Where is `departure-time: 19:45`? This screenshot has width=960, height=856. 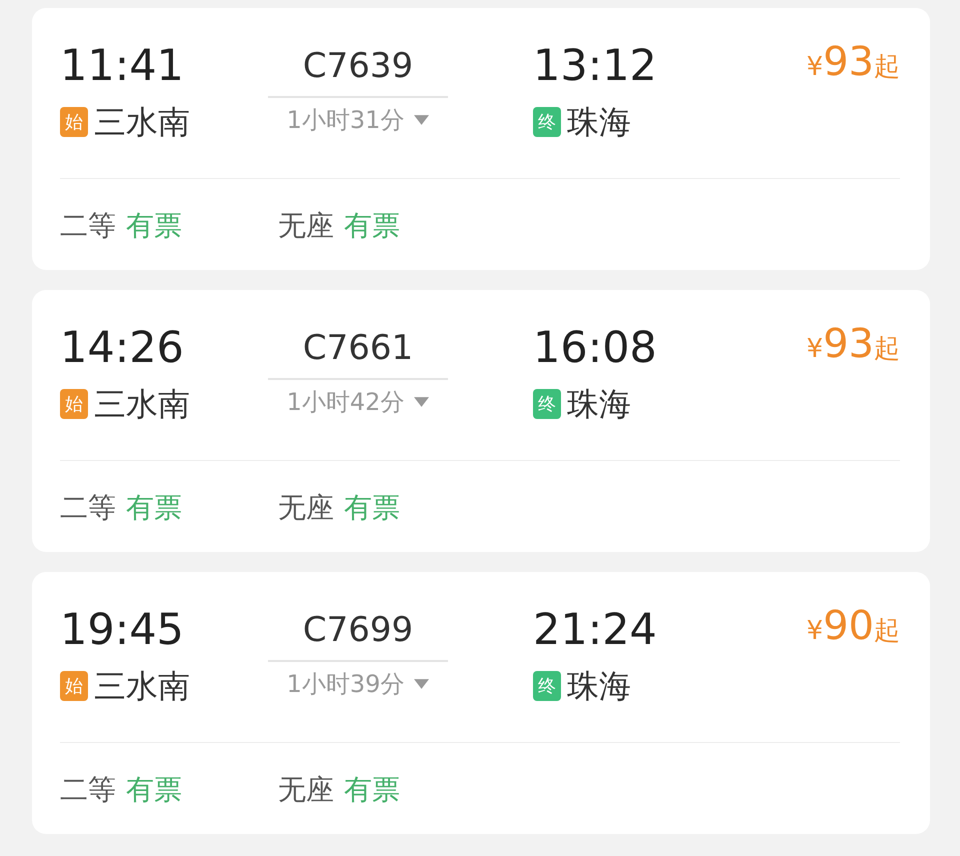
departure-time: 19:45 is located at coordinates (122, 630).